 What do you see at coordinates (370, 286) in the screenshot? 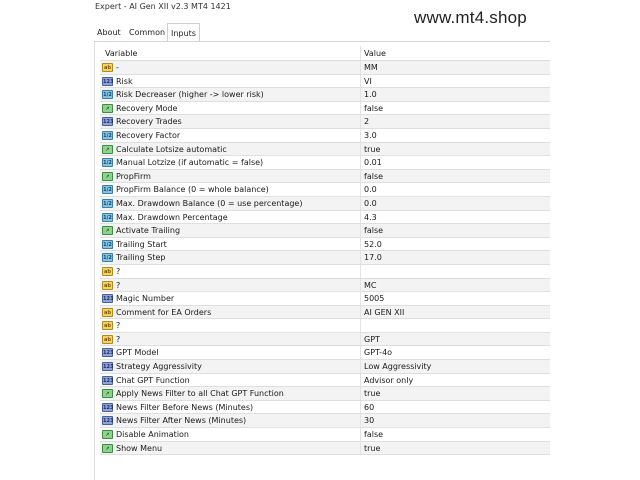
I see `variable-value: MC` at bounding box center [370, 286].